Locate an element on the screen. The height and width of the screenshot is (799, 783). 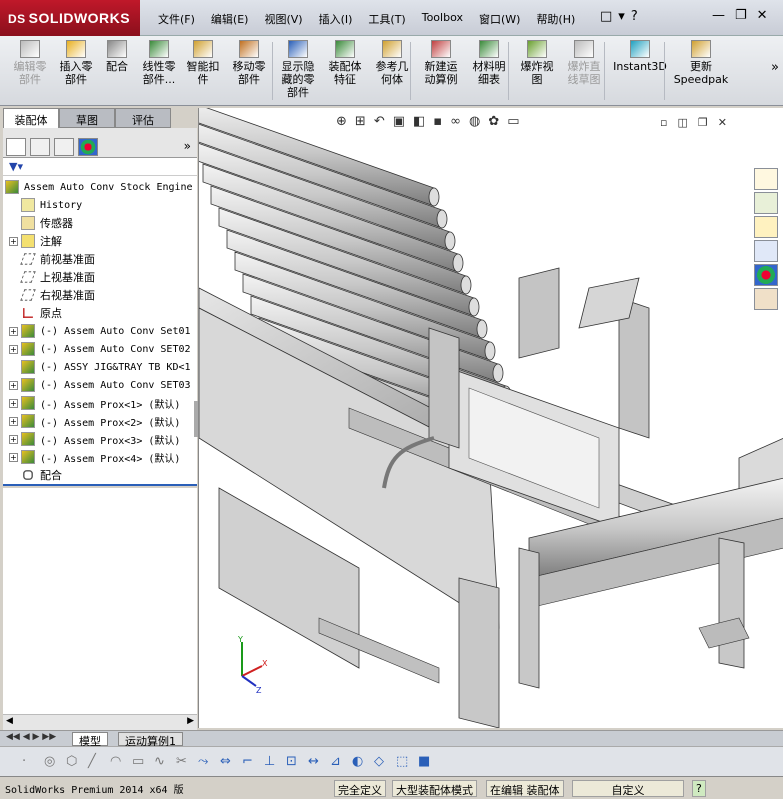
ribbon-button-12: 爆炸直 线草图 is located at coordinates (584, 63).